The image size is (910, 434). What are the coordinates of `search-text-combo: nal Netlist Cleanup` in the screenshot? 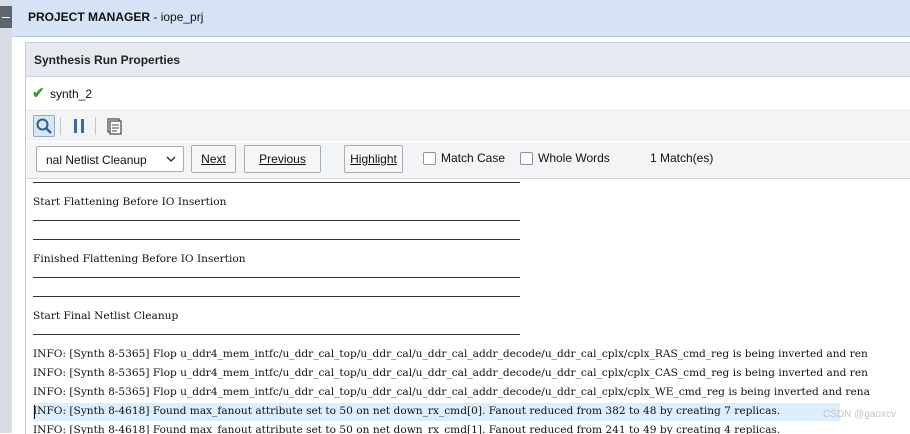 It's located at (110, 159).